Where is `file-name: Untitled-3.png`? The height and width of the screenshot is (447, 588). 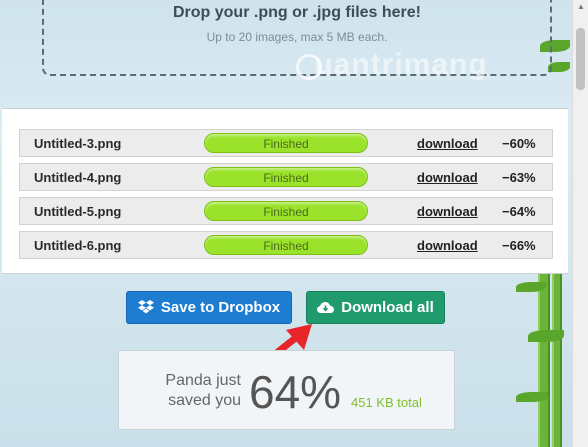 file-name: Untitled-3.png is located at coordinates (78, 143).